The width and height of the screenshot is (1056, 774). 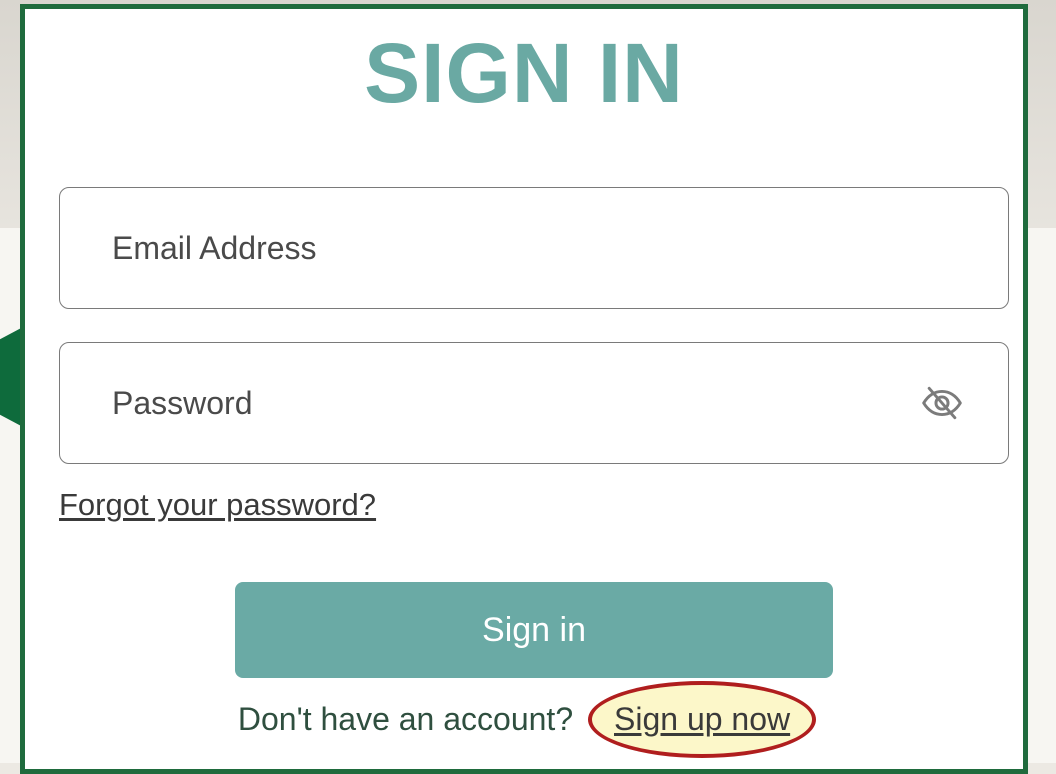 I want to click on password-placeholder: Password, so click(x=182, y=402).